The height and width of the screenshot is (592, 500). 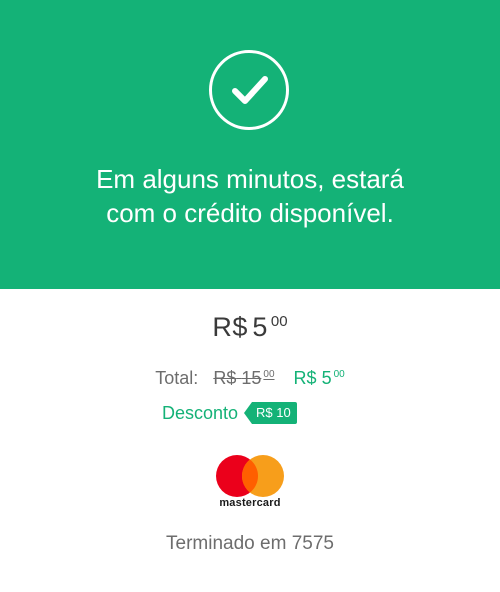 What do you see at coordinates (270, 413) in the screenshot?
I see `discount-badge: R$ 10` at bounding box center [270, 413].